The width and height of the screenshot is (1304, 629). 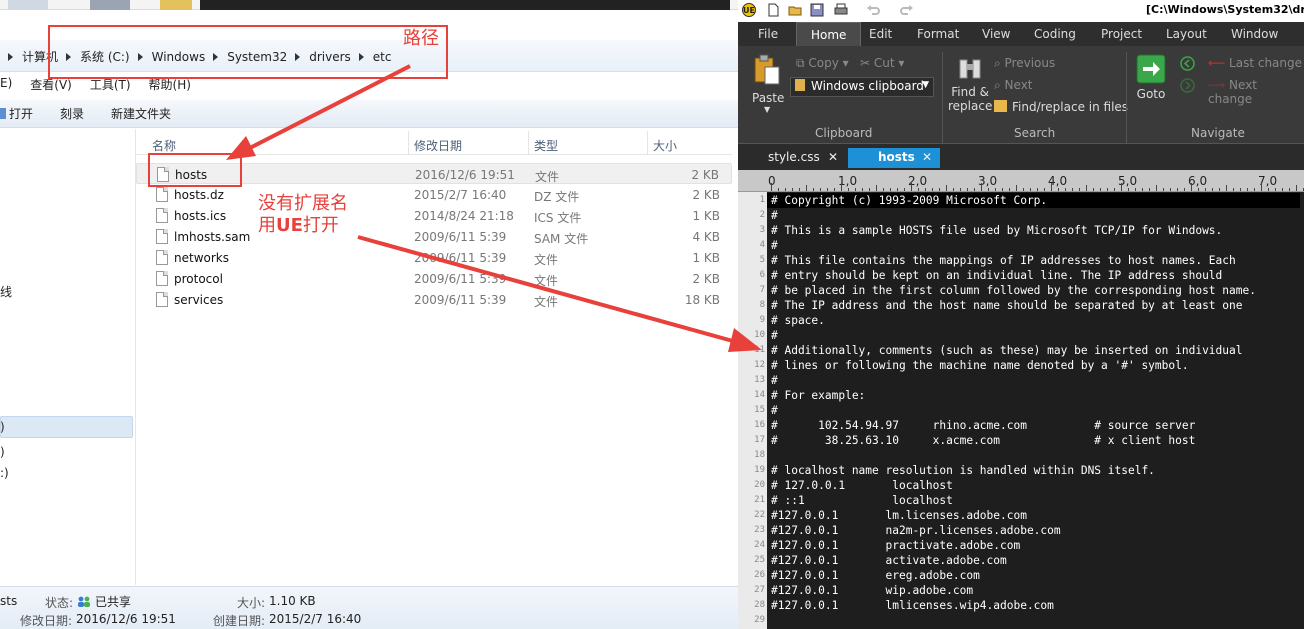 I want to click on undo-icon, so click(x=873, y=10).